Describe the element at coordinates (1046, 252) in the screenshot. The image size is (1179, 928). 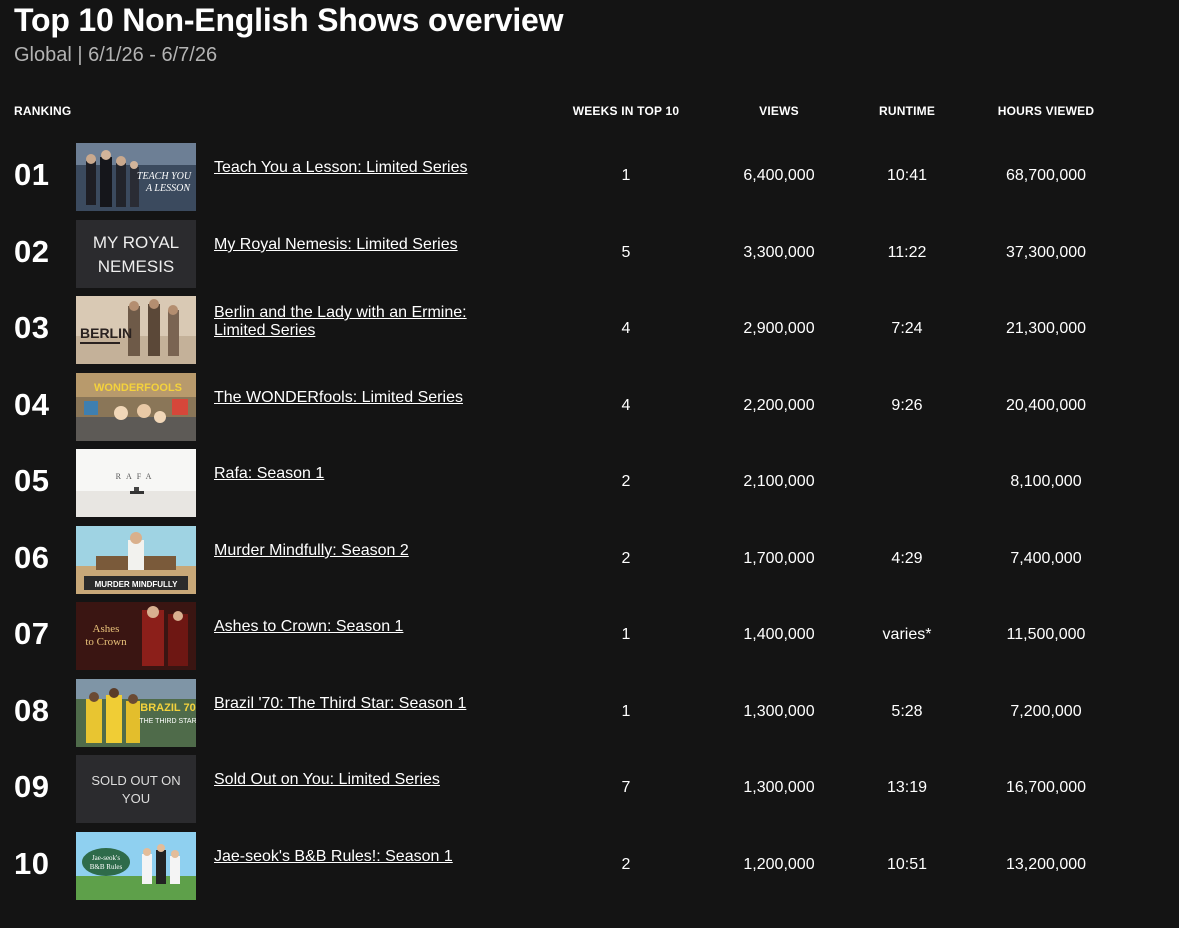
I see `hours-value: 37,300,000` at that location.